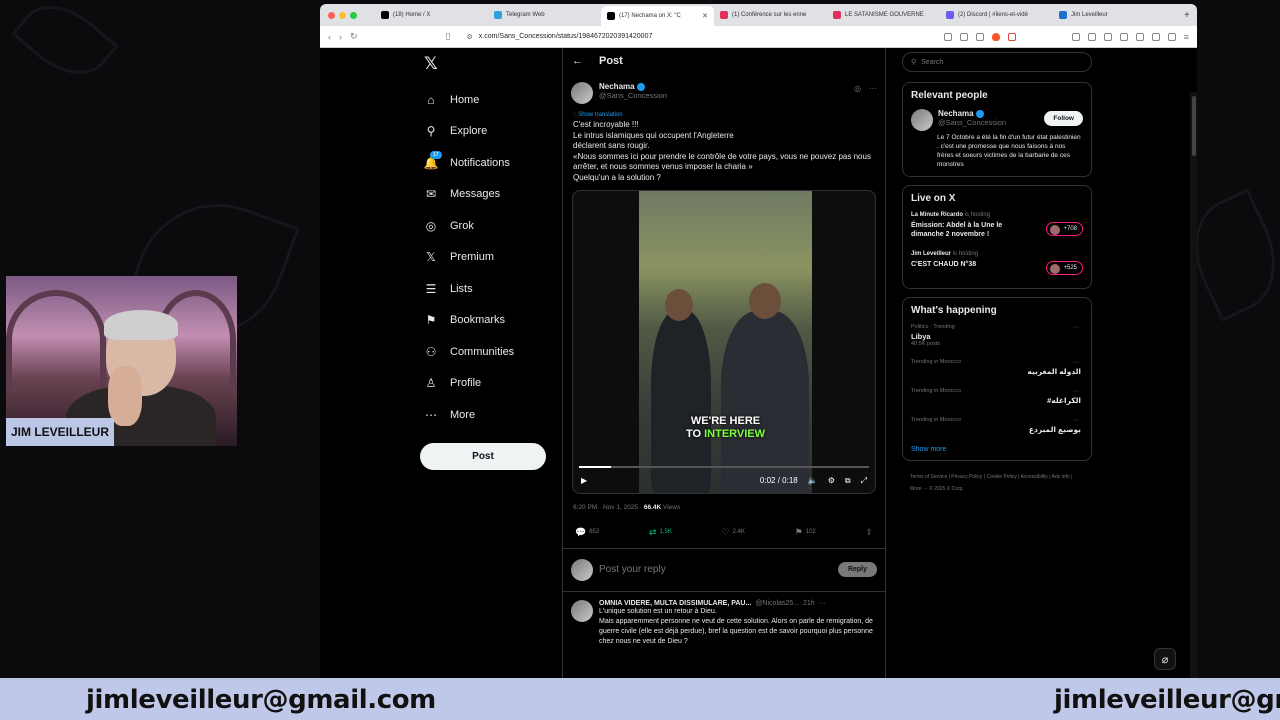 This screenshot has width=1280, height=720. What do you see at coordinates (724, 111) in the screenshot?
I see `show-translation-link: ◌ Show translation` at bounding box center [724, 111].